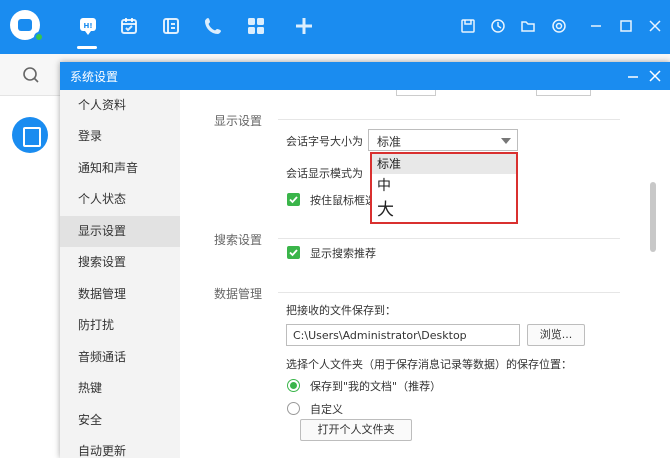 The width and height of the screenshot is (670, 458). Describe the element at coordinates (326, 409) in the screenshot. I see `radio-custom-label: 自定义` at that location.